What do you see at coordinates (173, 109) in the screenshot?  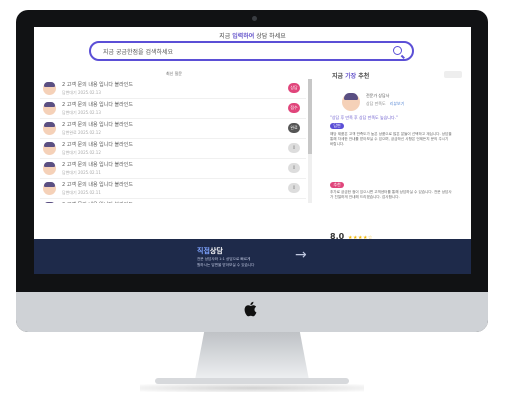 I see `list-item: 2 고객 문의 내용 입니다 블라인드답변대기 2025.02.13 접수` at bounding box center [173, 109].